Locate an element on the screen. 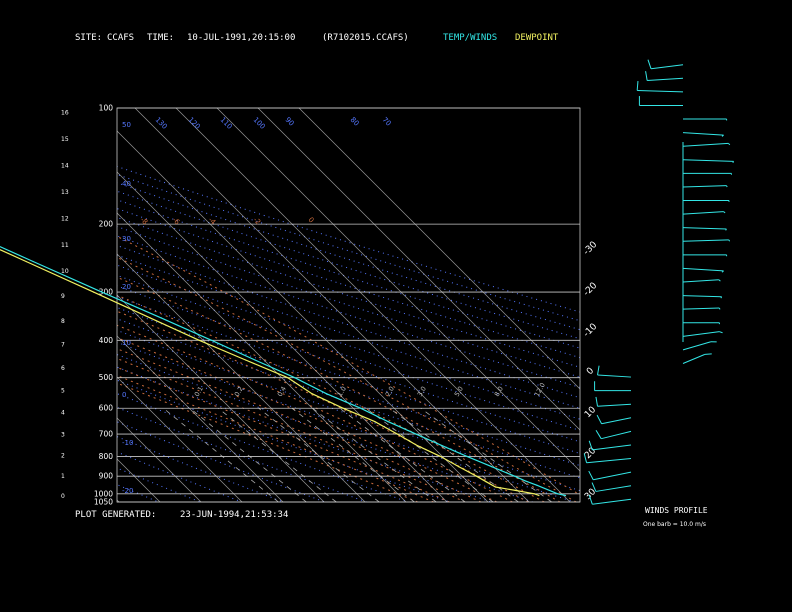  moist-adiabat-label: 0 is located at coordinates (311, 220).